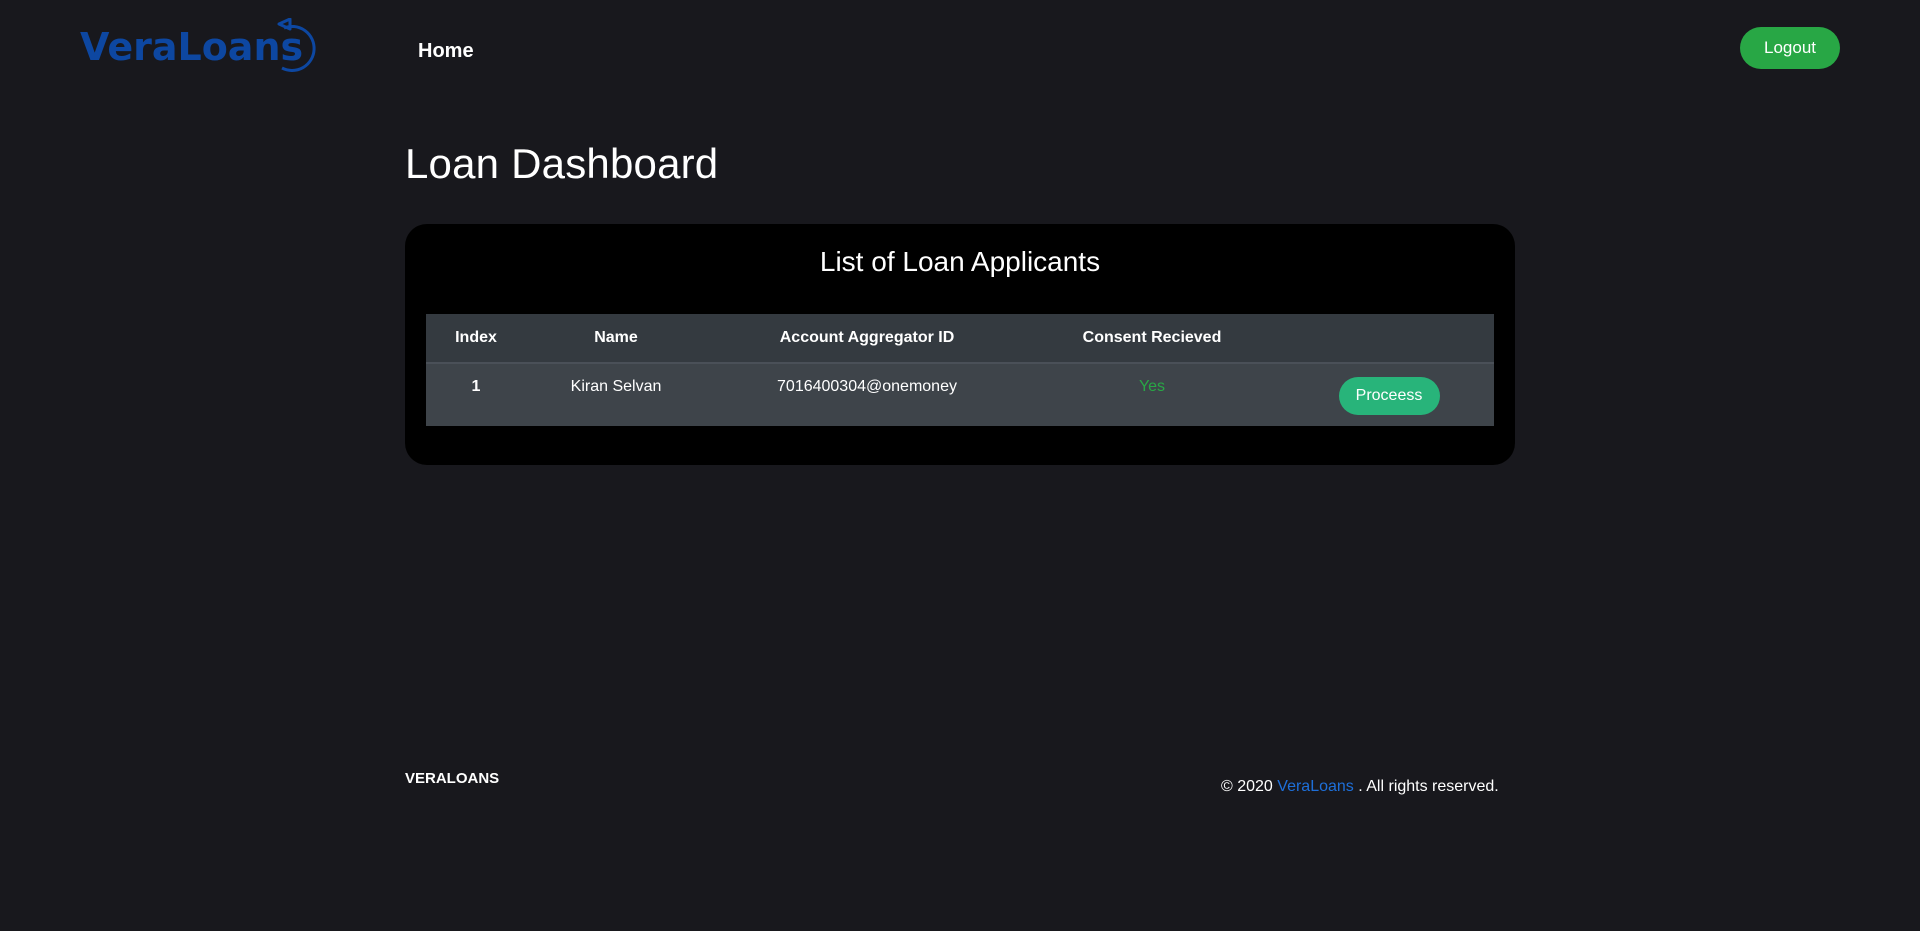 The image size is (1920, 931). Describe the element at coordinates (616, 339) in the screenshot. I see `column-header-name: Name` at that location.